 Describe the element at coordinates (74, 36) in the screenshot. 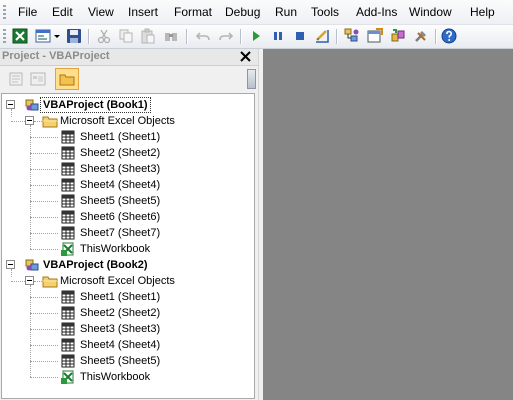

I see `save-icon` at that location.